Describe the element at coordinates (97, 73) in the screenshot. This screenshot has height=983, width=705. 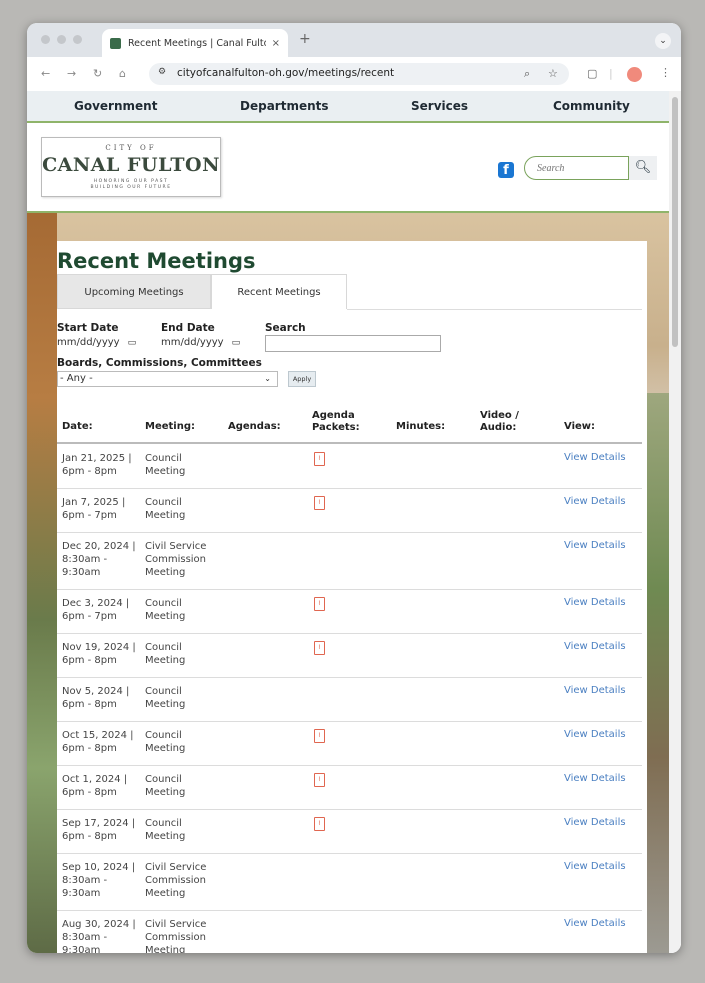
I see `reload-icon: ↻` at that location.